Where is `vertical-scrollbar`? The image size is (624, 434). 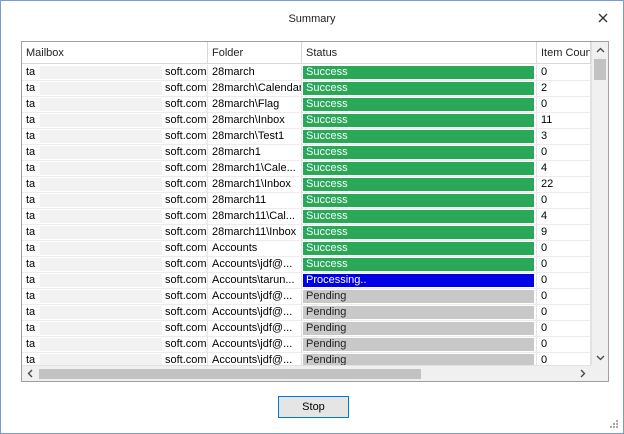
vertical-scrollbar is located at coordinates (599, 204).